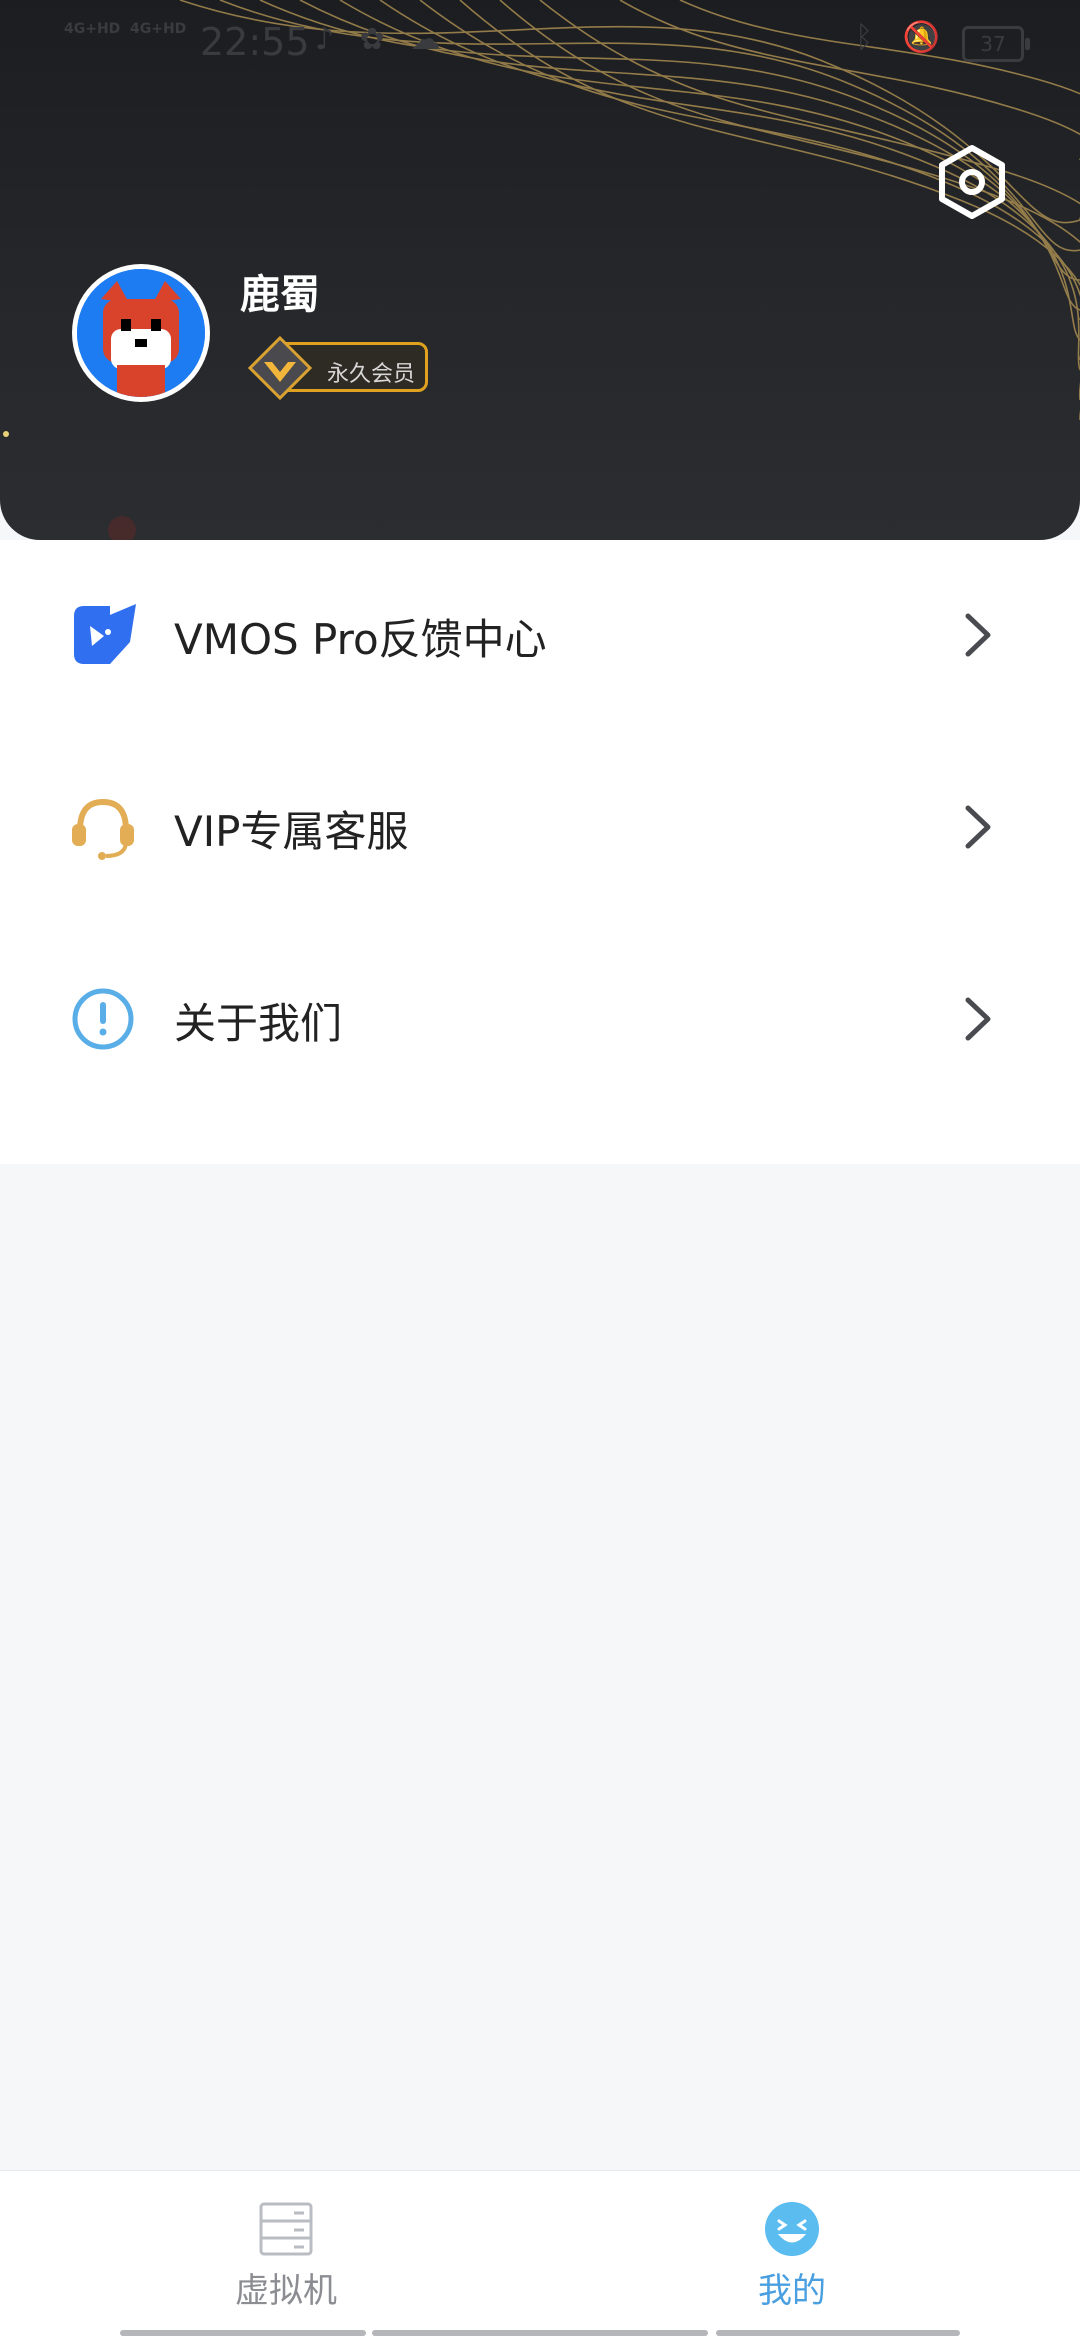 Image resolution: width=1080 pixels, height=2341 pixels. I want to click on gesture-bar-right, so click(838, 2333).